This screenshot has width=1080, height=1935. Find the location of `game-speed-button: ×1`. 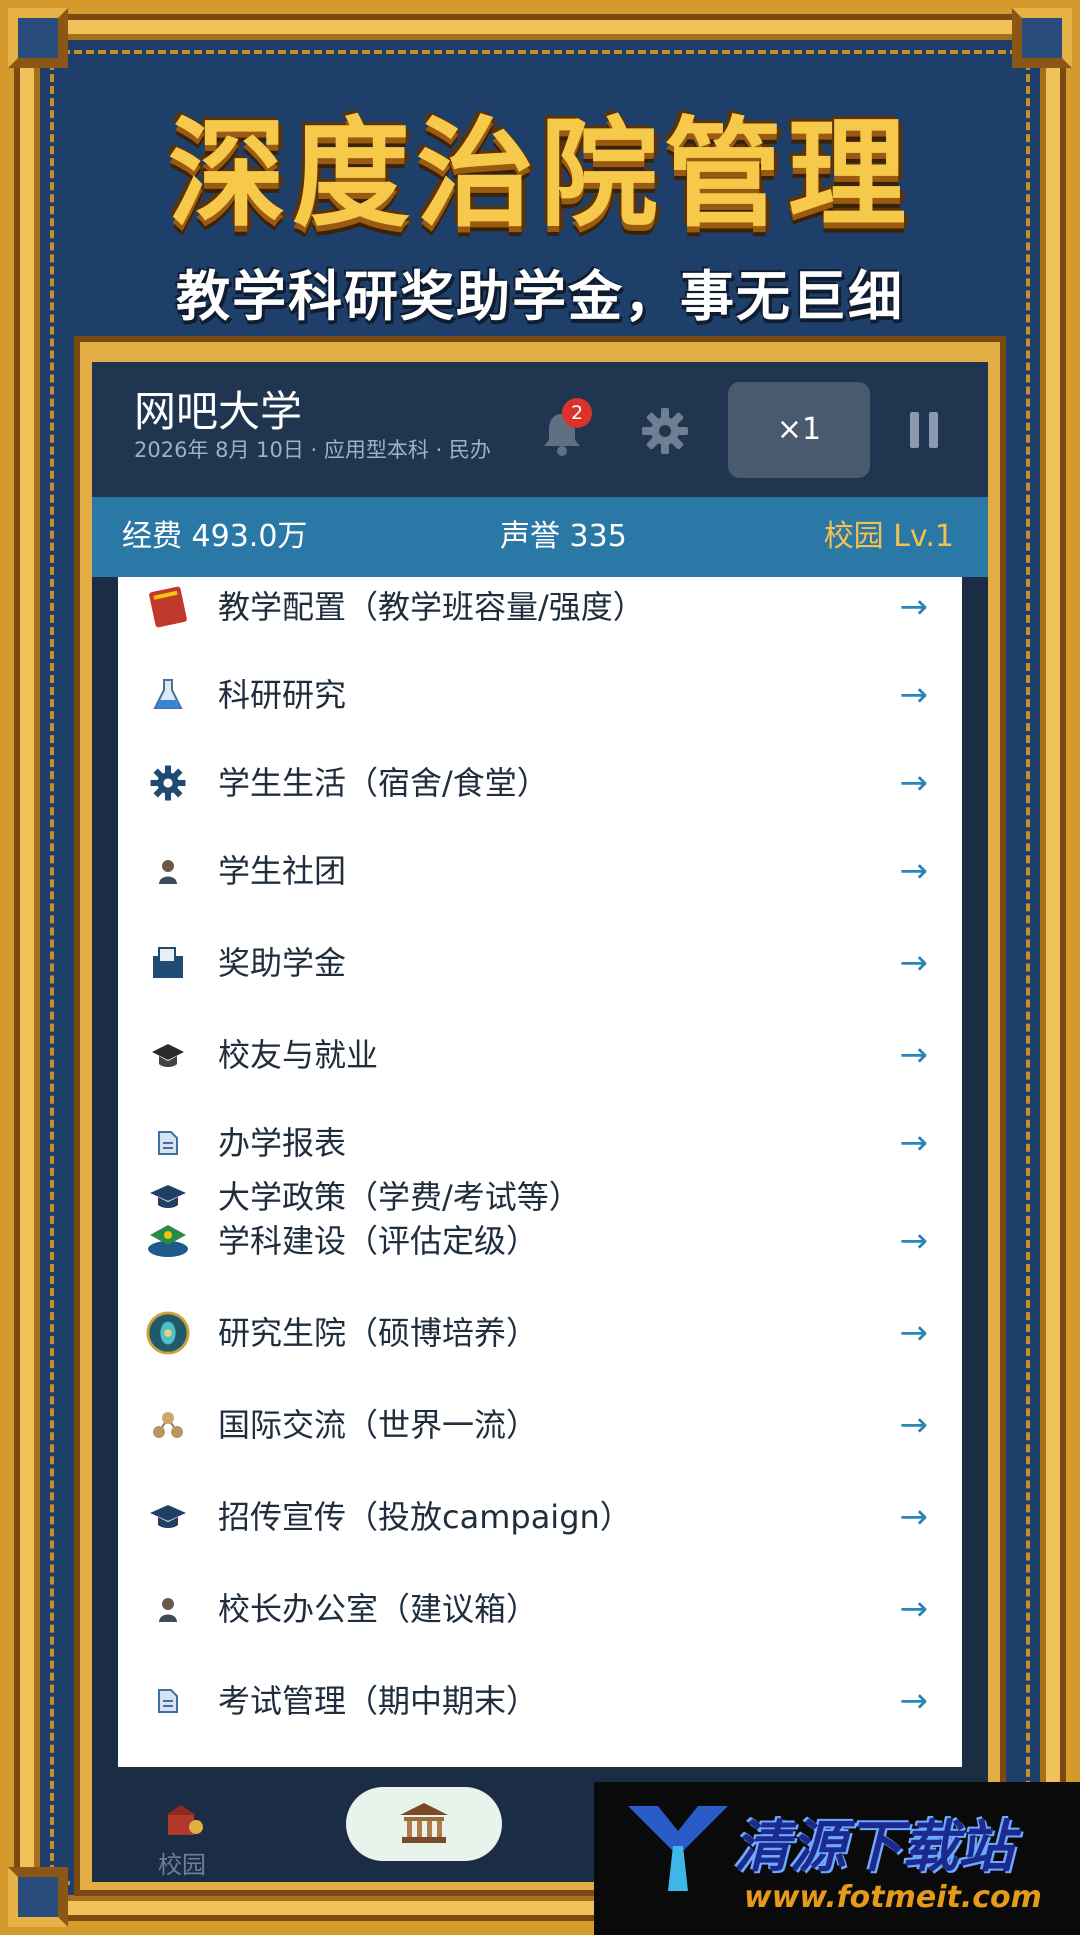

game-speed-button: ×1 is located at coordinates (799, 430).